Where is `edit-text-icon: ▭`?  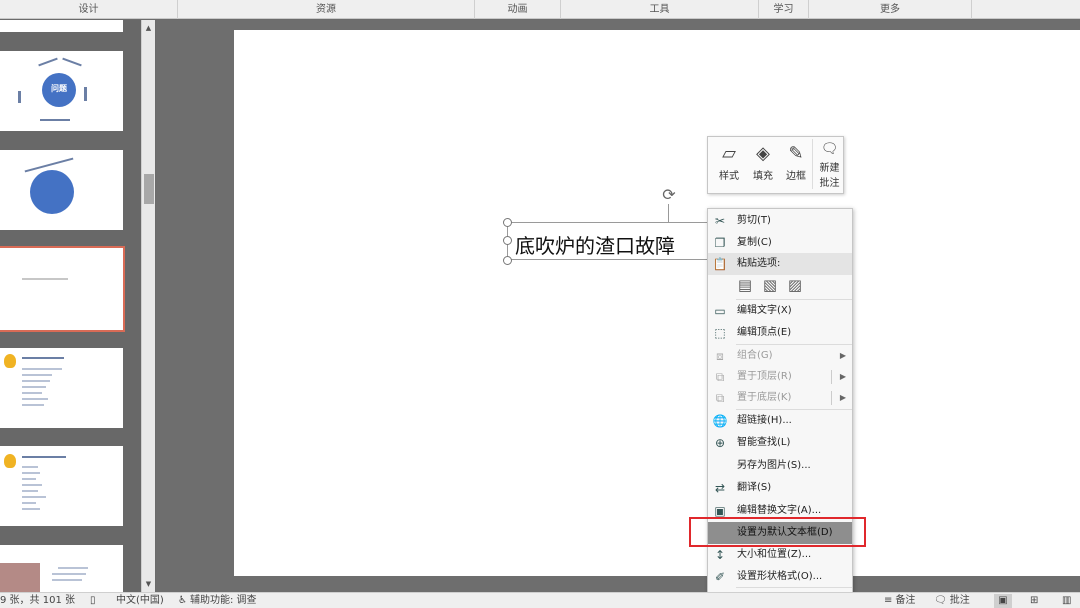 edit-text-icon: ▭ is located at coordinates (720, 311).